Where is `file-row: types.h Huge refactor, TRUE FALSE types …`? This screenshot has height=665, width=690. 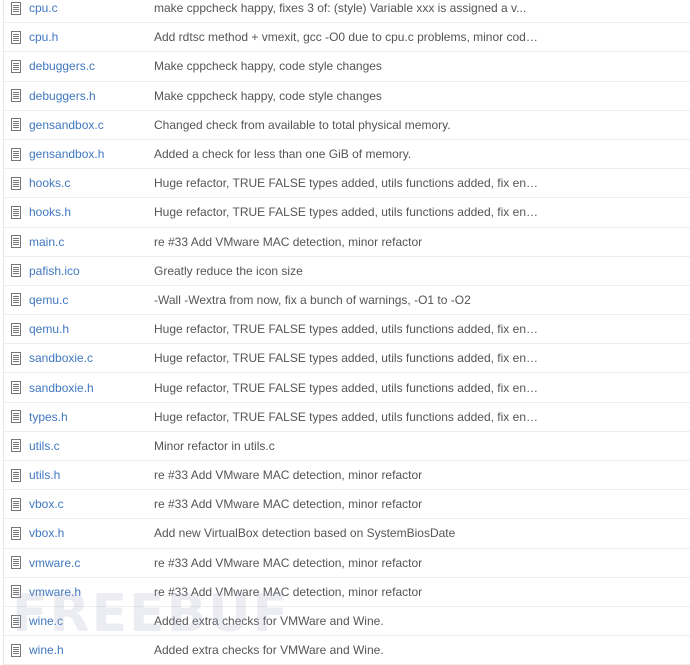
file-row: types.h Huge refactor, TRUE FALSE types … is located at coordinates (347, 417).